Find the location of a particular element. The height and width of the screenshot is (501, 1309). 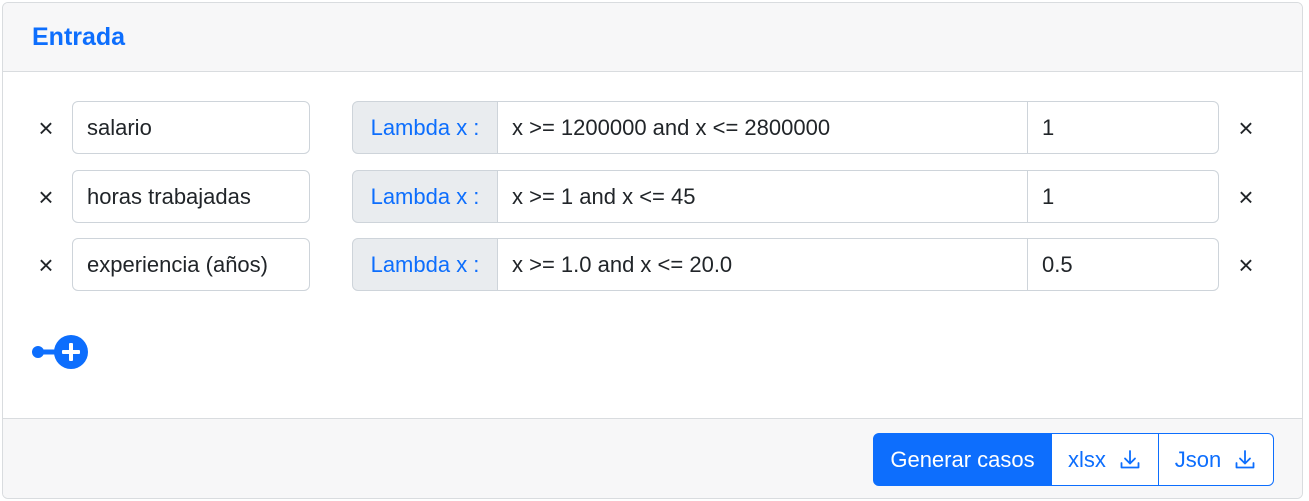

download-xlsx-button: xlsx is located at coordinates (1105, 459).